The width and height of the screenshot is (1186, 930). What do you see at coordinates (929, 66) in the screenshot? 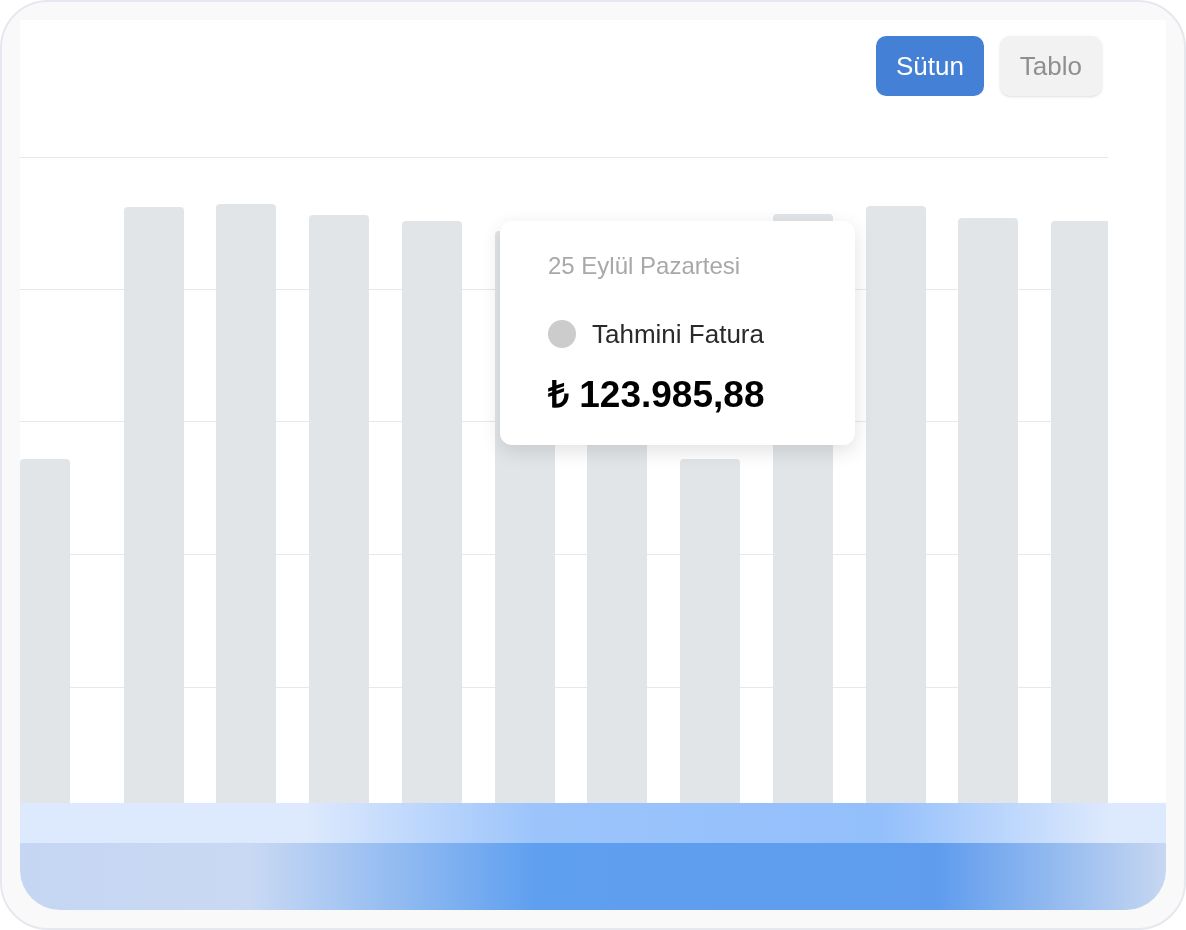
I see `view-tab: Sütun` at bounding box center [929, 66].